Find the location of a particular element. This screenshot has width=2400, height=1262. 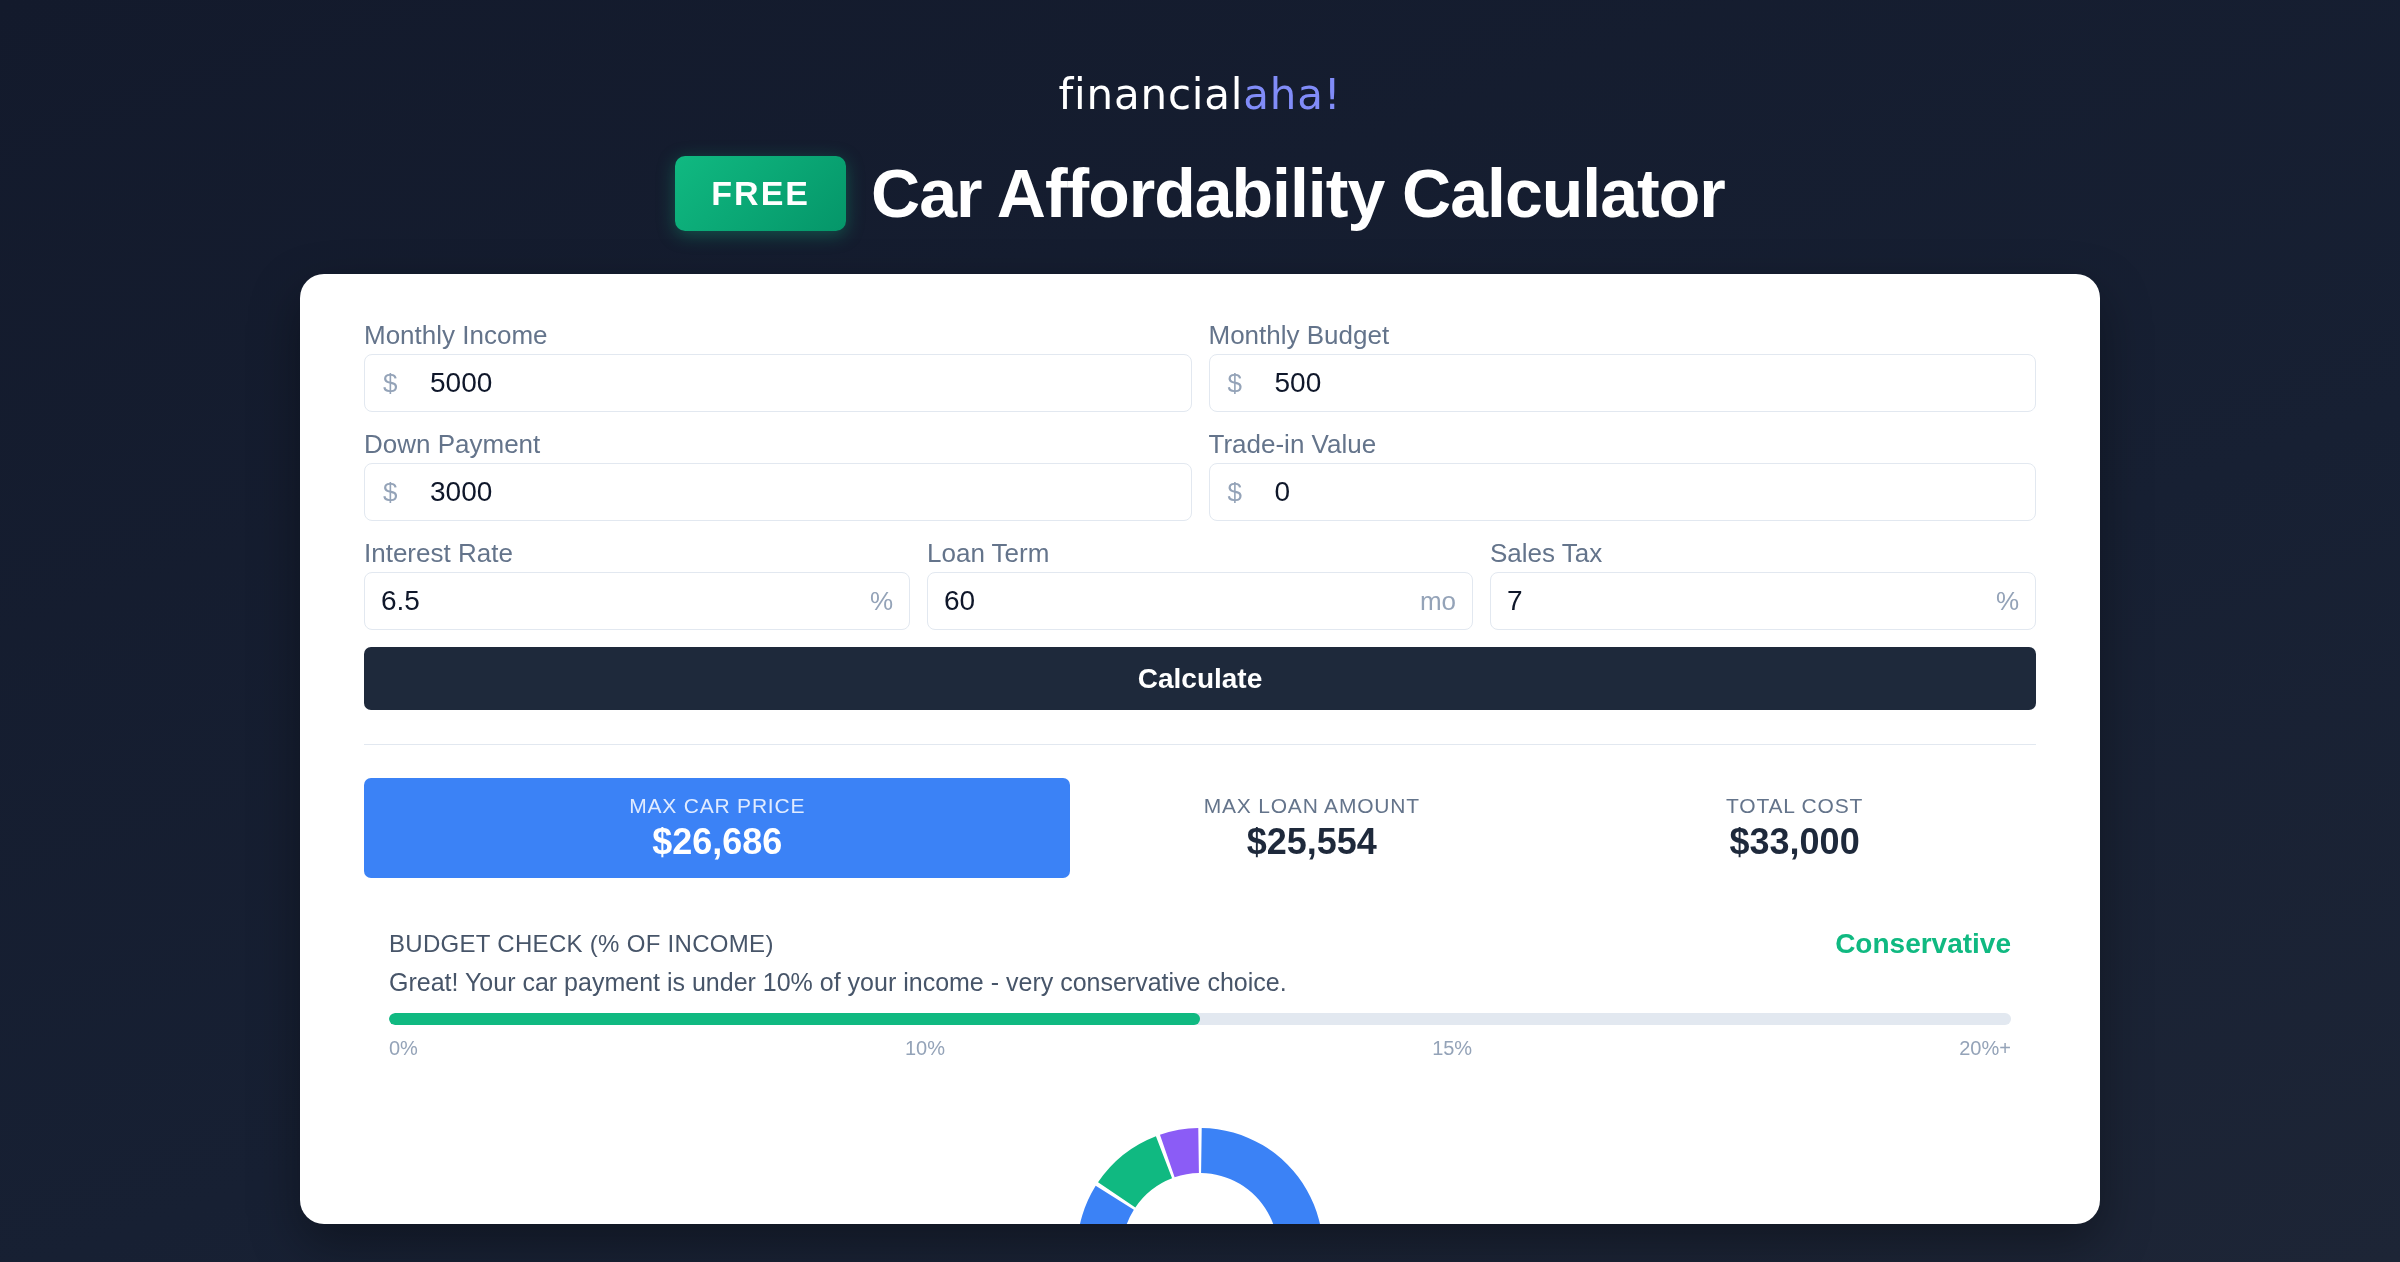

field-label: Sales Tax is located at coordinates (1546, 553).